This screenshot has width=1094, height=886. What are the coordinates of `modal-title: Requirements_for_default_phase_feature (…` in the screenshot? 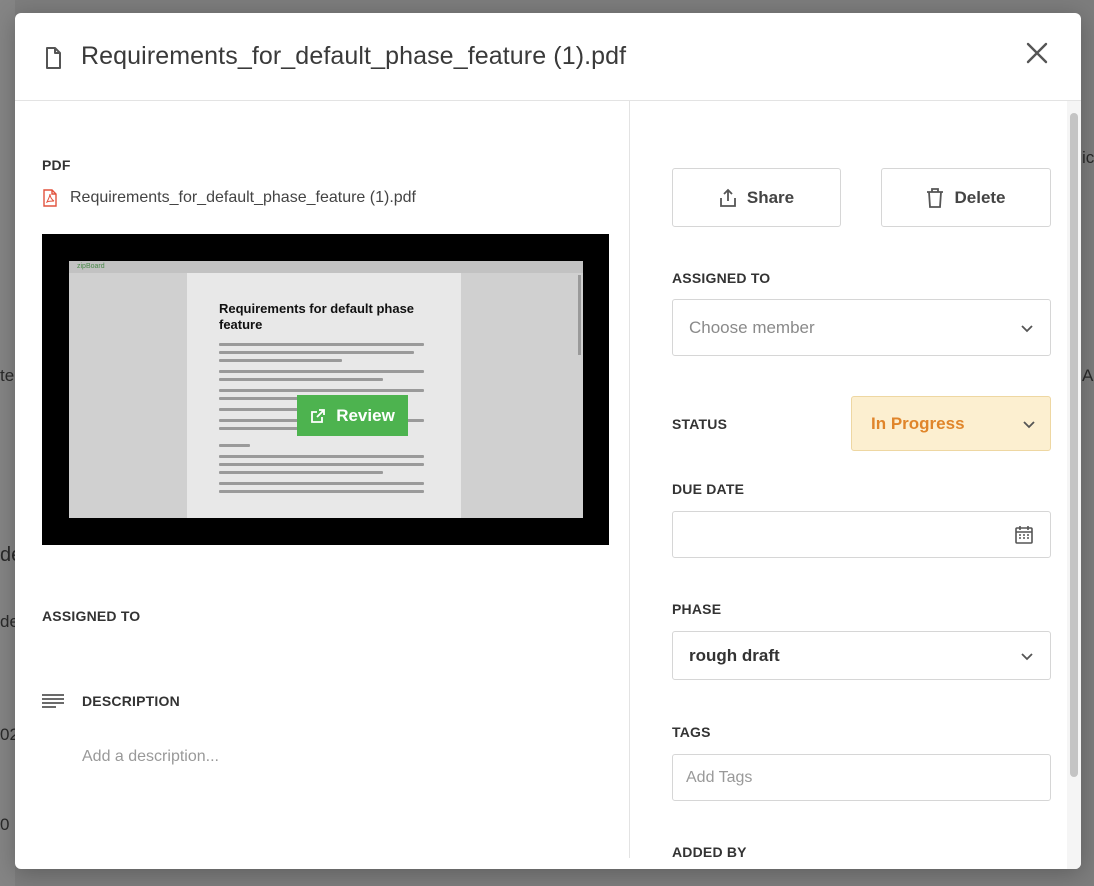 It's located at (354, 56).